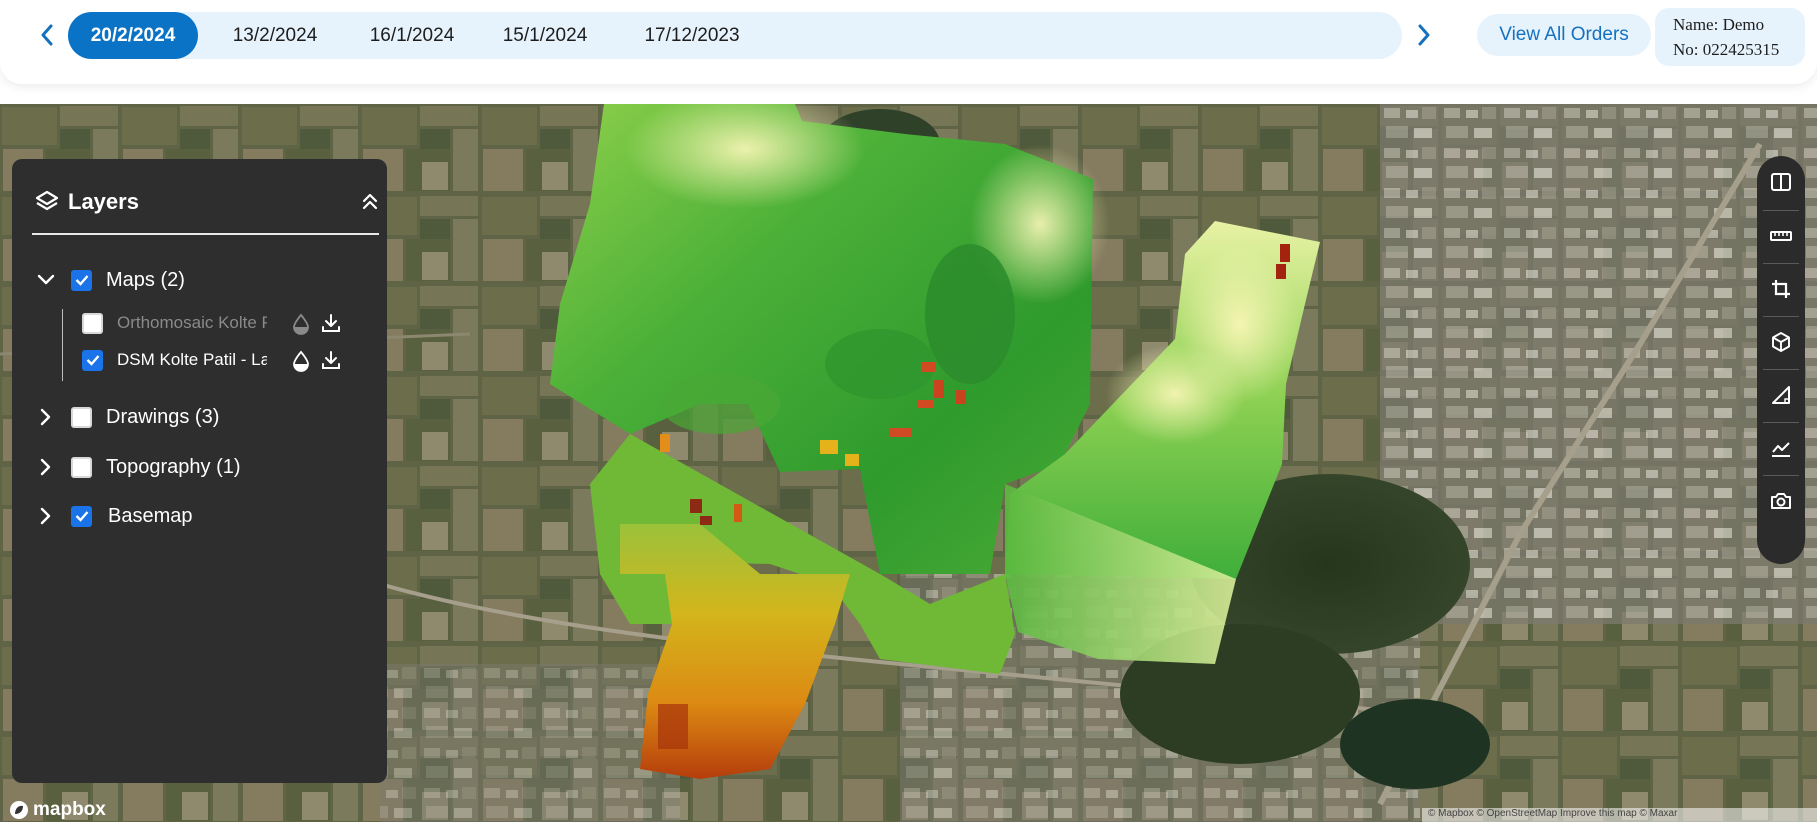 This screenshot has height=822, width=1817. Describe the element at coordinates (81, 417) in the screenshot. I see `drawings-checkbox` at that location.